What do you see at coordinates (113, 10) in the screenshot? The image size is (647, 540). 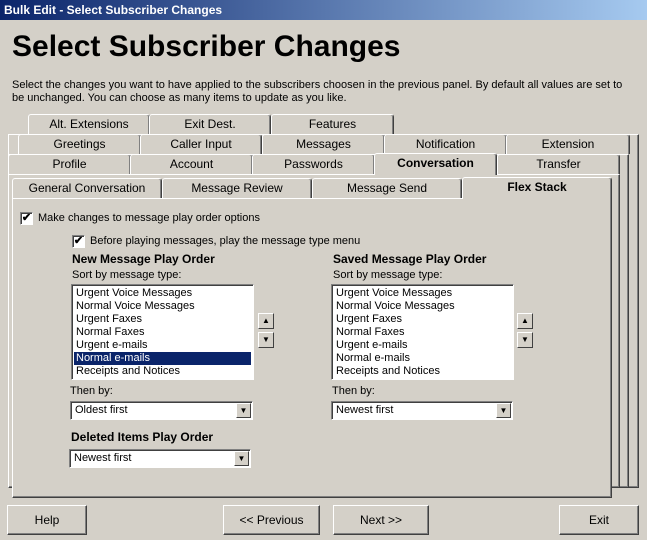 I see `window-title: Bulk Edit - Select Subscriber Changes` at bounding box center [113, 10].